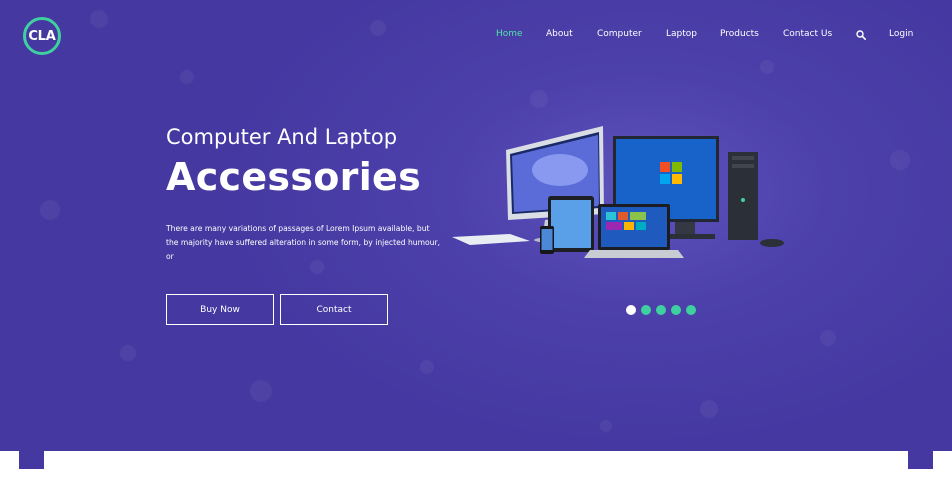 Image resolution: width=952 pixels, height=483 pixels. I want to click on decorative-tab-left, so click(31, 459).